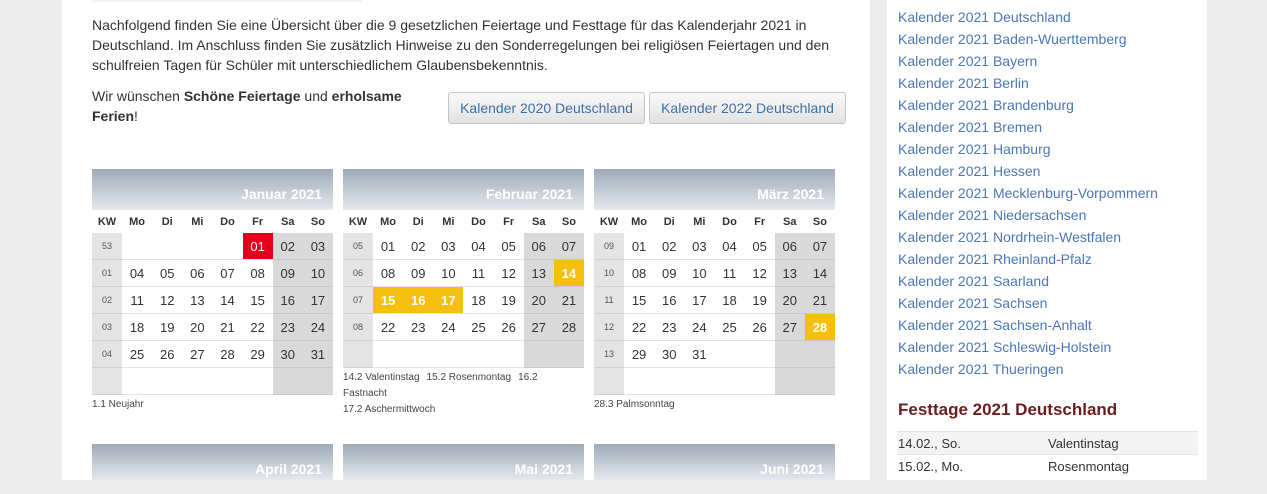 This screenshot has height=494, width=1267. Describe the element at coordinates (317, 354) in the screenshot. I see `day-cell: 31` at that location.